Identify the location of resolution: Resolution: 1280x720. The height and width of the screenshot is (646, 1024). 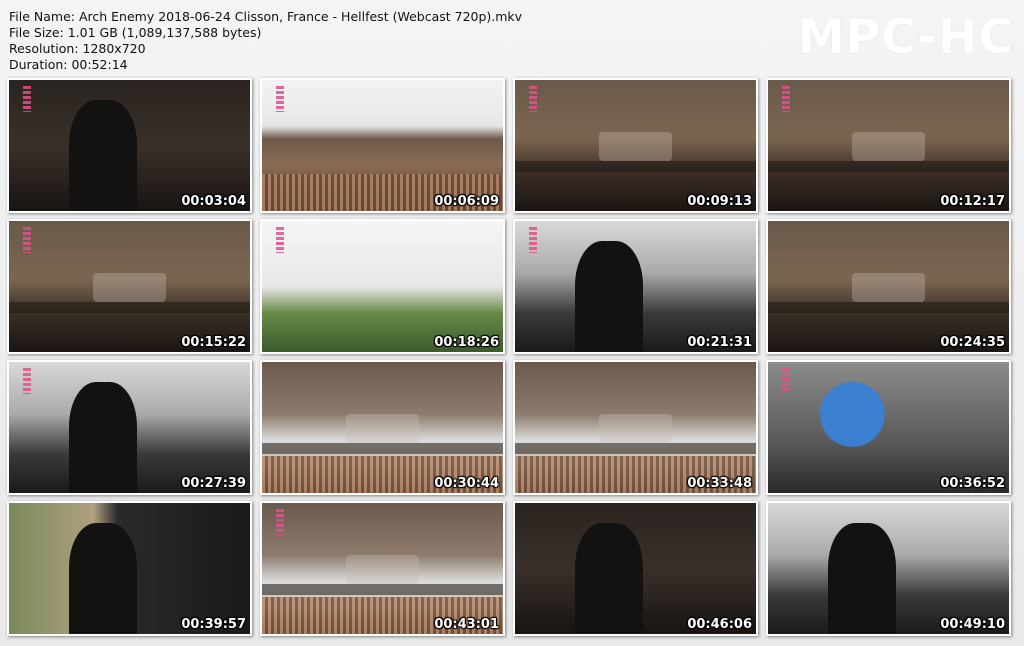
(77, 48).